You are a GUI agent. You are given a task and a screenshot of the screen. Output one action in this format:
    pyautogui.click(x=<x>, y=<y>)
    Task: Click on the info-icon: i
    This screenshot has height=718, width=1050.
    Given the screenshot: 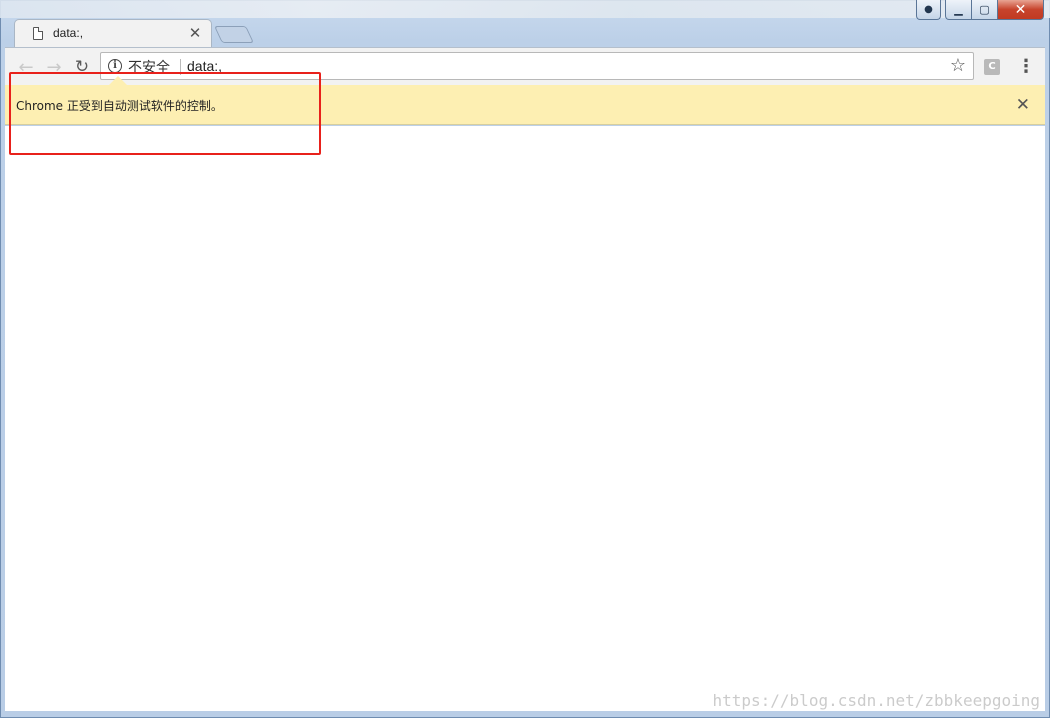 What is the action you would take?
    pyautogui.click(x=115, y=66)
    